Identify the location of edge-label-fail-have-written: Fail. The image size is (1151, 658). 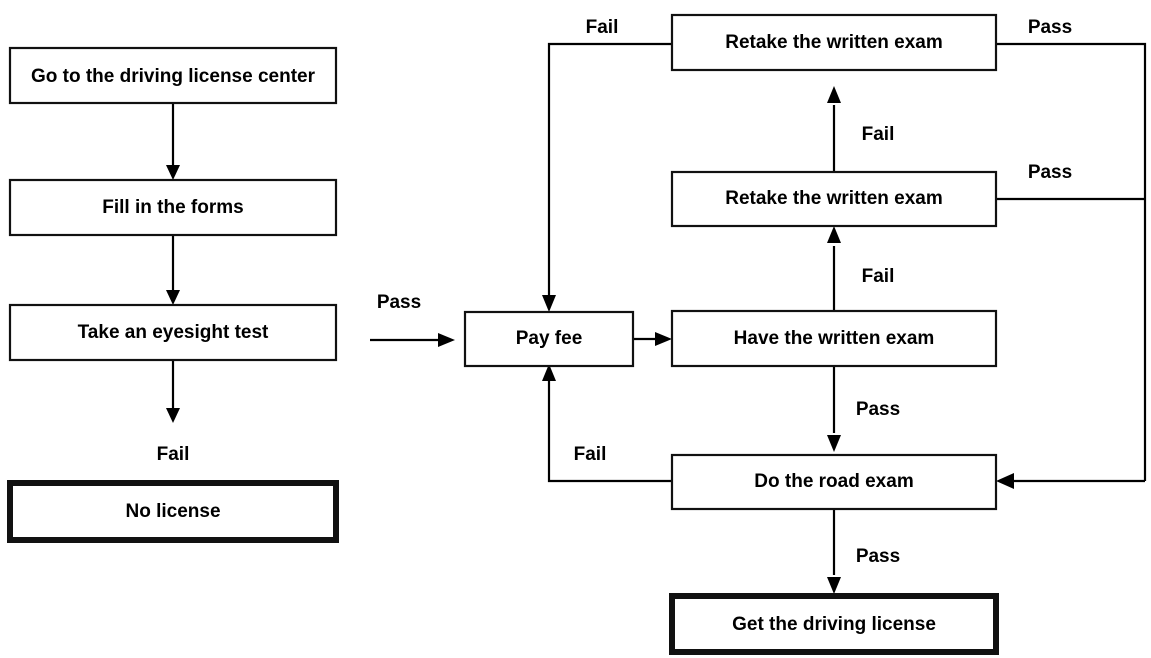
(878, 276).